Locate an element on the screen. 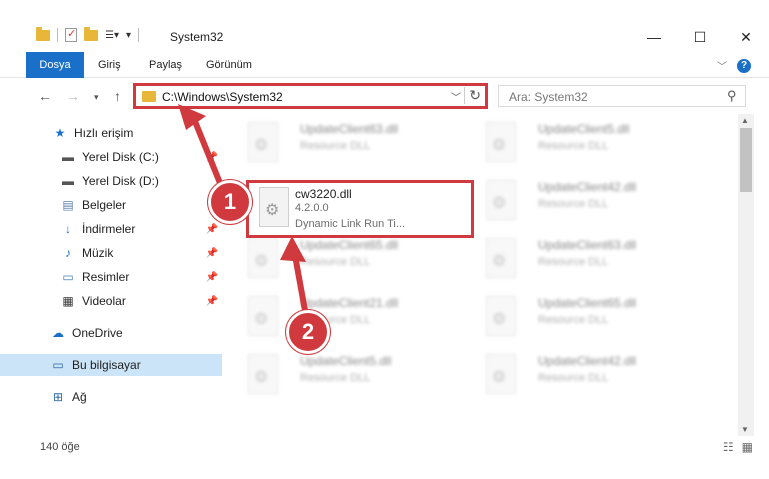 The image size is (769, 479). scroll-thumb is located at coordinates (746, 160).